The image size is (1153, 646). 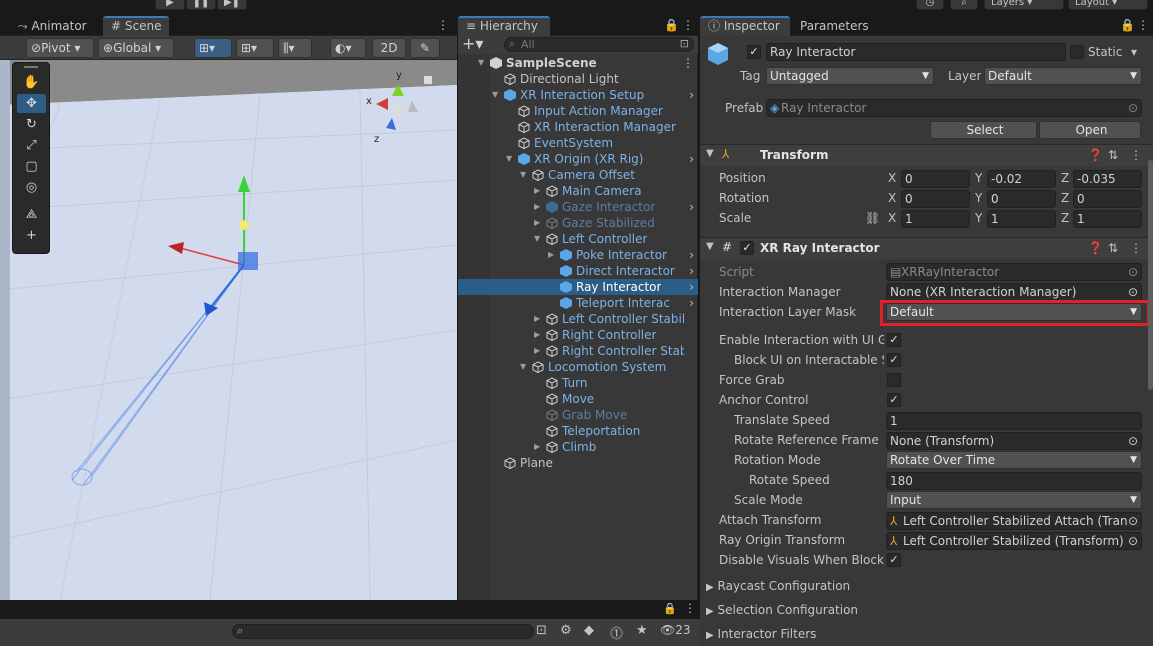 I want to click on transform-rotation-x-field: 0, so click(x=935, y=199).